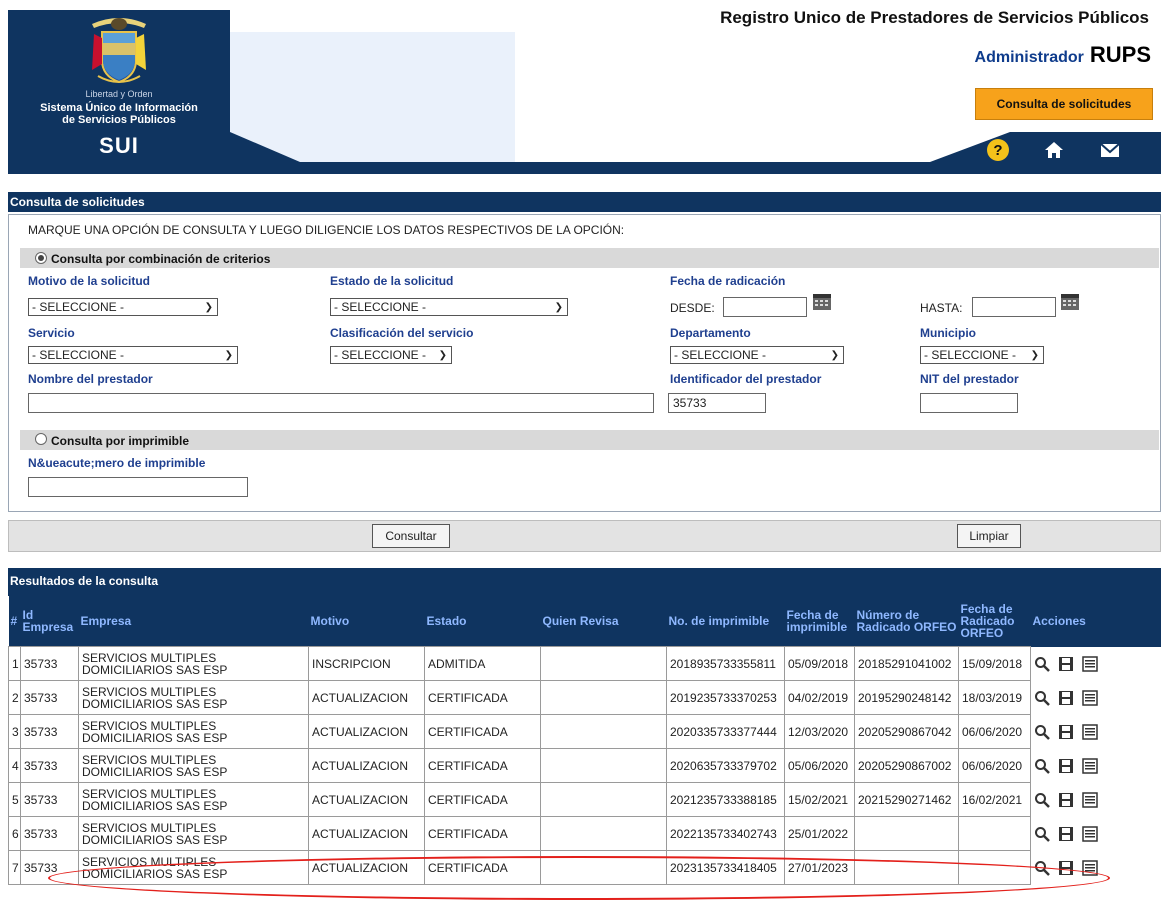 The height and width of the screenshot is (900, 1161). I want to click on clasificacion-select: - SELECCIONE -❯, so click(391, 355).